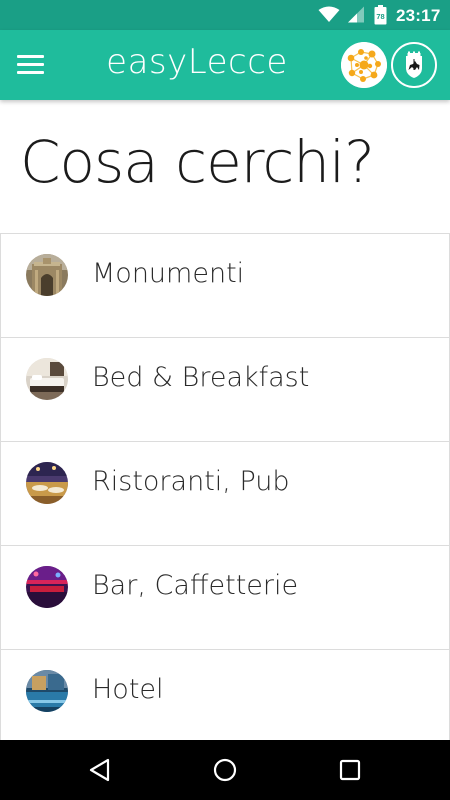  I want to click on category-label: Ristoranti, Pub, so click(191, 481).